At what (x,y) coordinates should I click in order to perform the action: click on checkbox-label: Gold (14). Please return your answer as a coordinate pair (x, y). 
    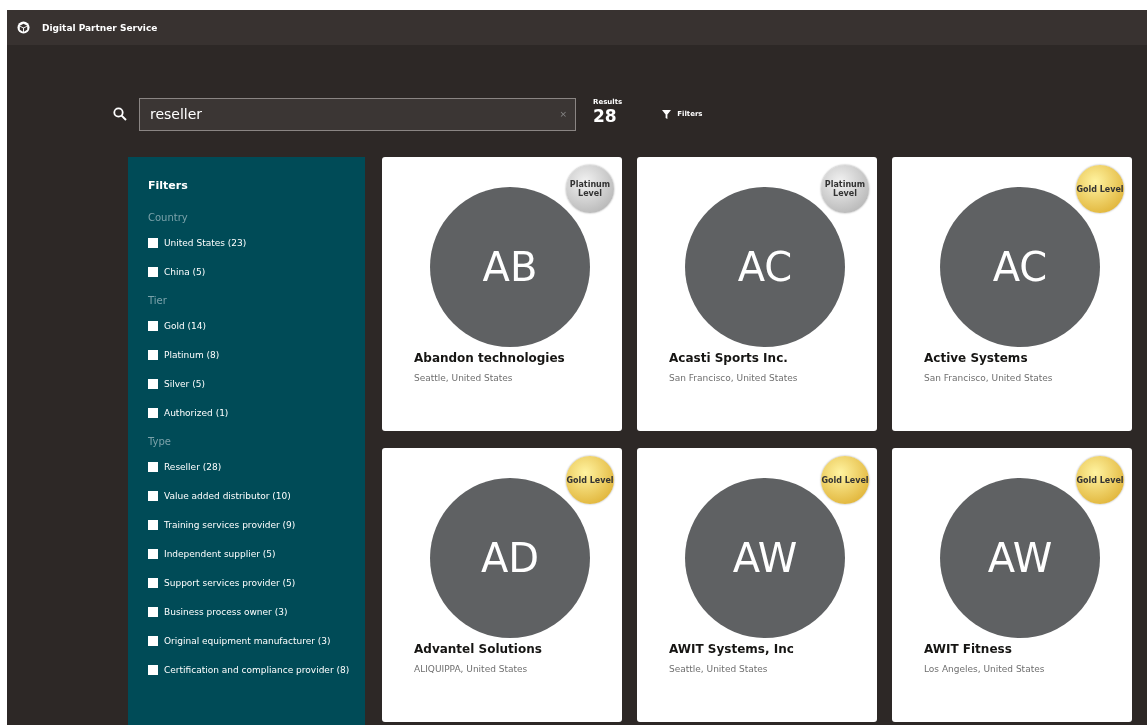
    Looking at the image, I should click on (185, 325).